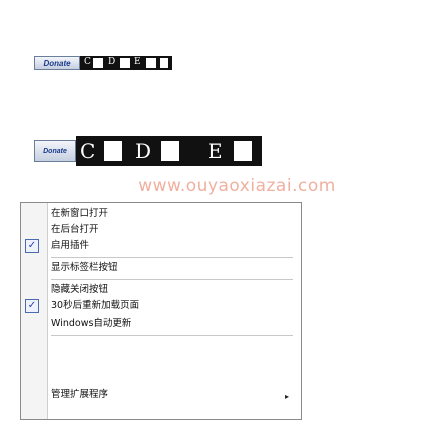 The width and height of the screenshot is (437, 428). What do you see at coordinates (55, 151) in the screenshot?
I see `donate-button-large: Donate` at bounding box center [55, 151].